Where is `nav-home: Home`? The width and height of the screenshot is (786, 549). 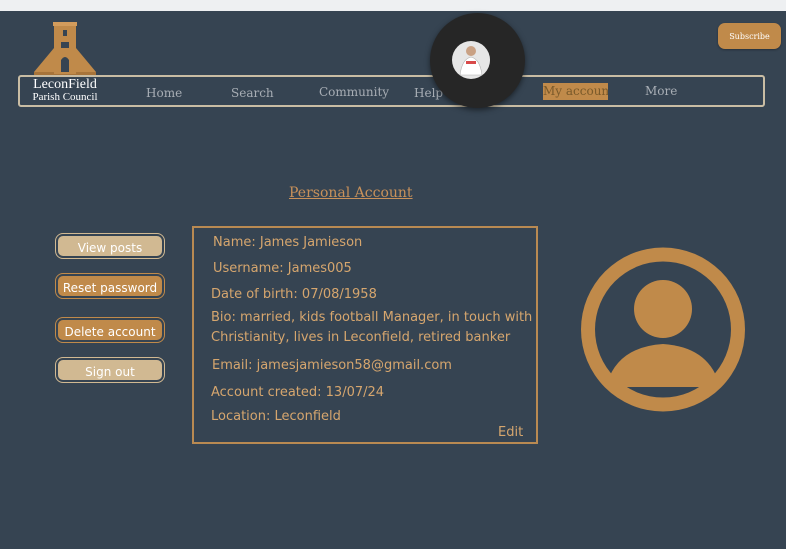 nav-home: Home is located at coordinates (164, 93).